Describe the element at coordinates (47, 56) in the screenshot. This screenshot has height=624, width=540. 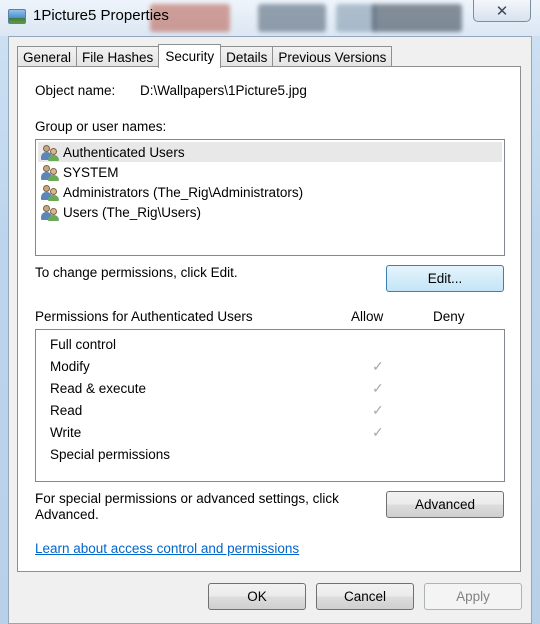
I see `tab-general: General` at that location.